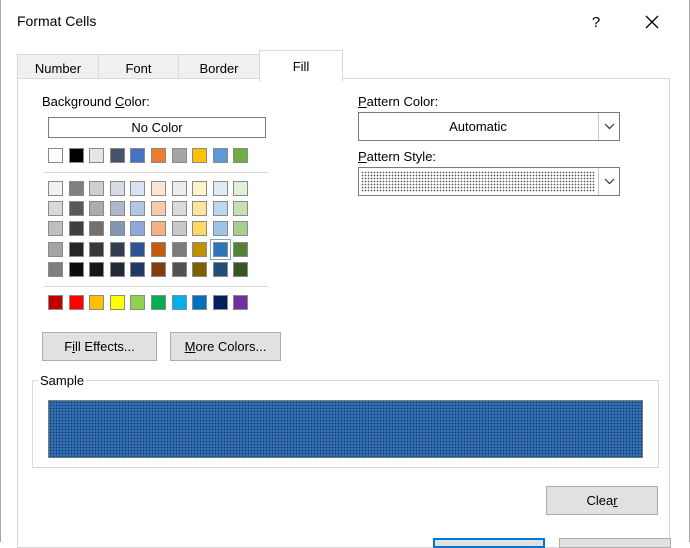 Image resolution: width=690 pixels, height=548 pixels. I want to click on pattern-color-dropdown: Automatic, so click(489, 126).